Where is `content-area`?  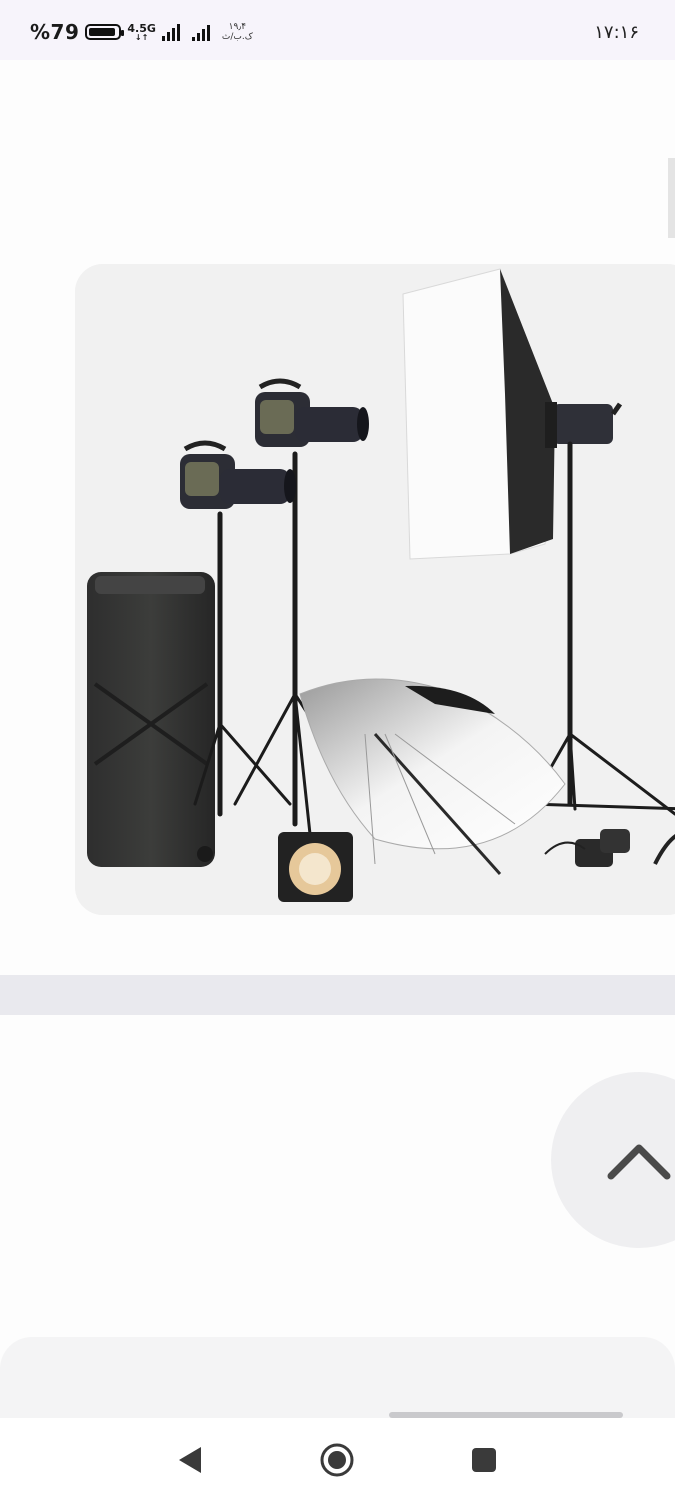 content-area is located at coordinates (337, 160).